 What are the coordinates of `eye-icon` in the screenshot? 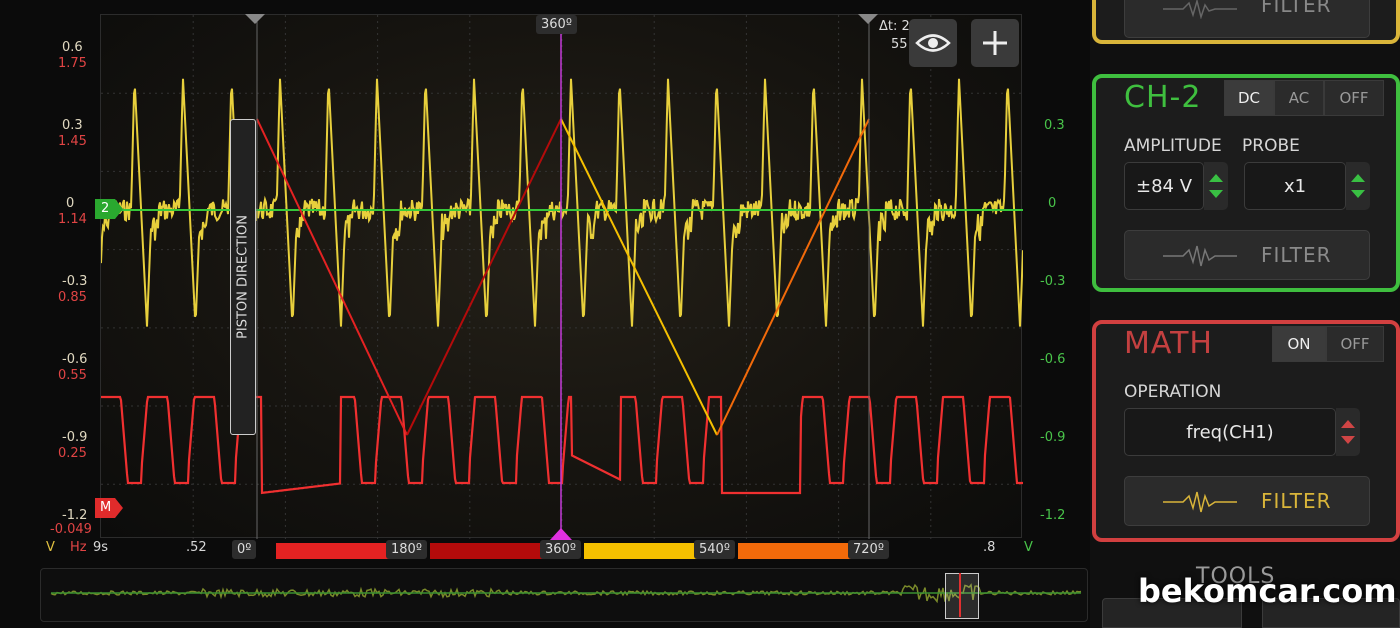 It's located at (933, 43).